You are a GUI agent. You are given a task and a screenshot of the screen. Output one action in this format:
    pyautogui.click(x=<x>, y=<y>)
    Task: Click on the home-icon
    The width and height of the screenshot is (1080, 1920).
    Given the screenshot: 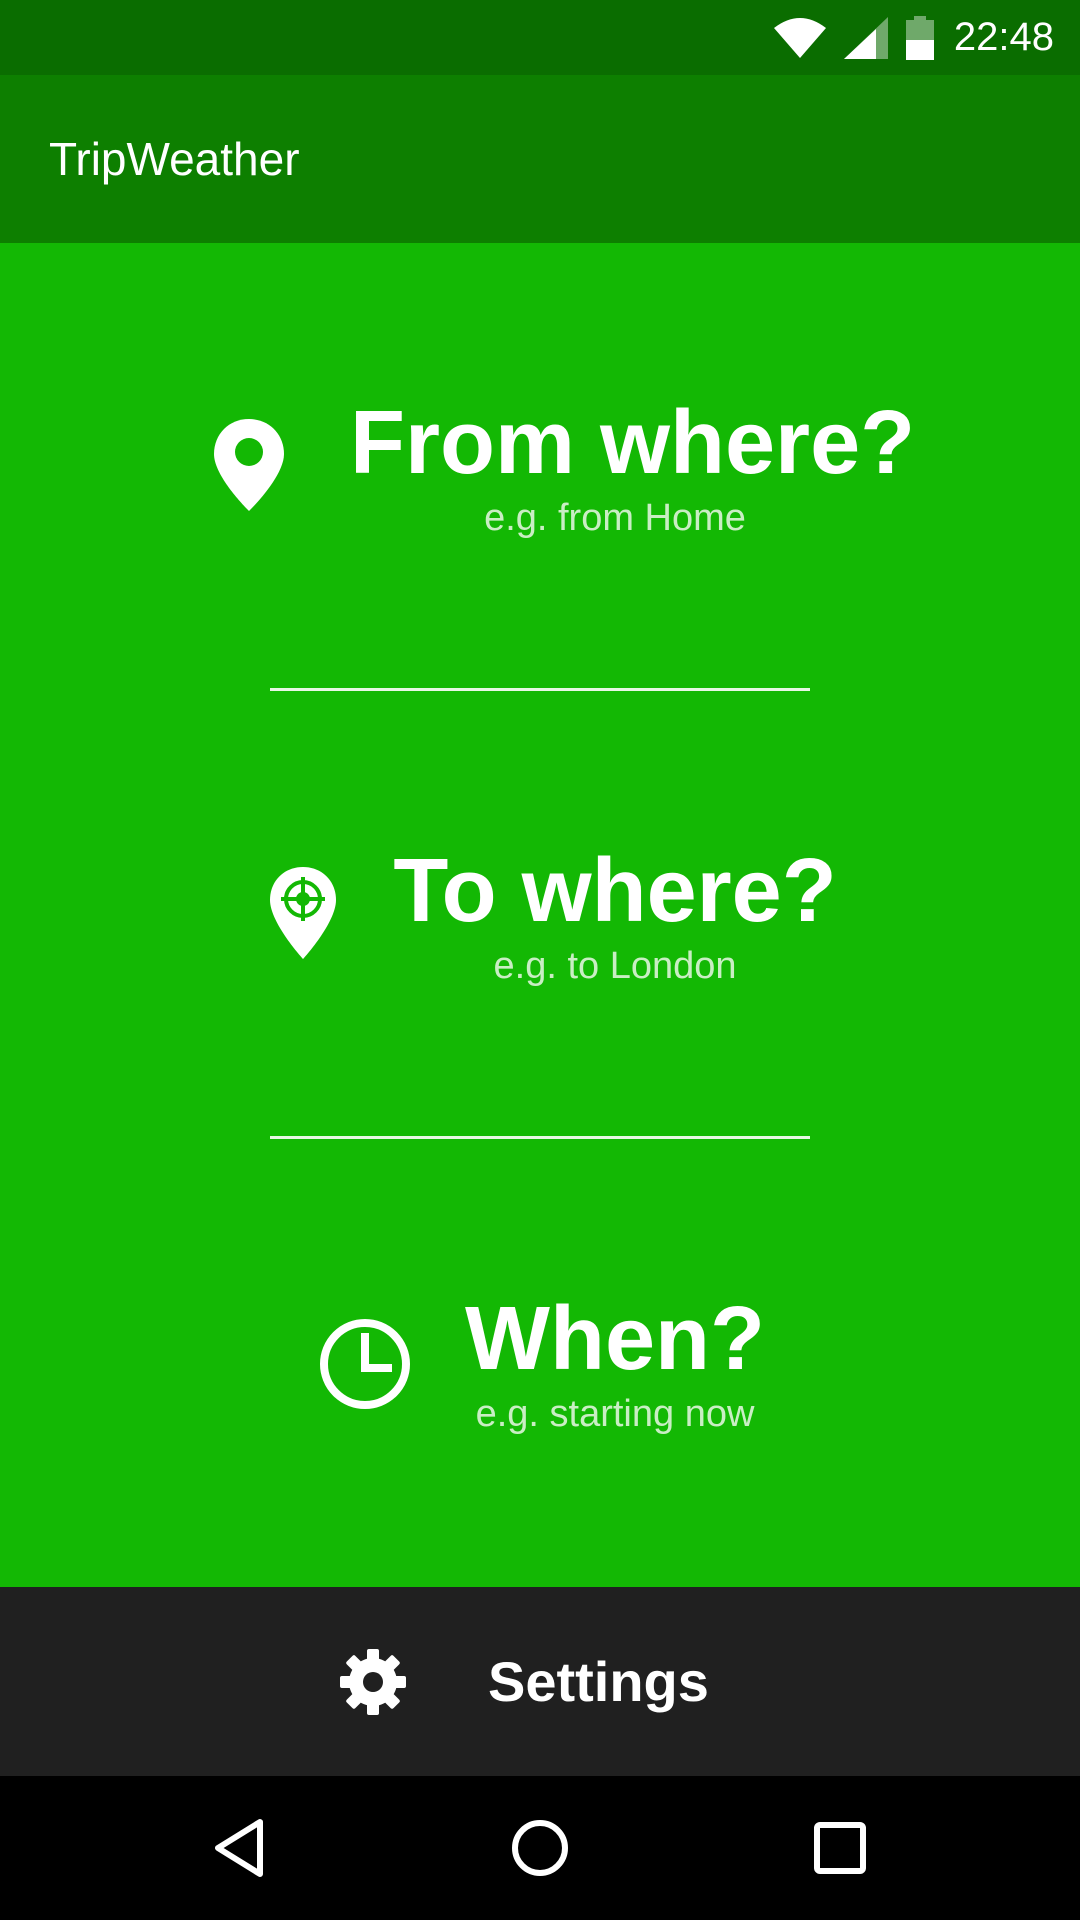 What is the action you would take?
    pyautogui.click(x=540, y=1848)
    